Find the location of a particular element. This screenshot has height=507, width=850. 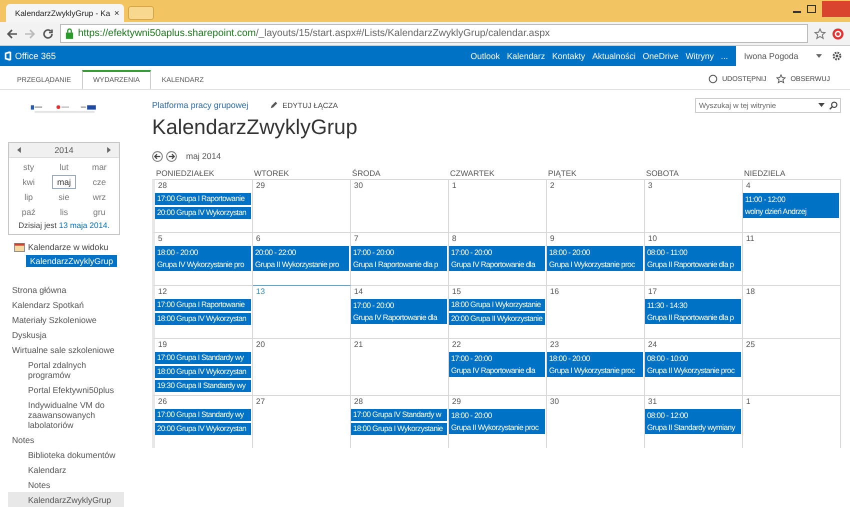

day-number: 7 is located at coordinates (356, 239).